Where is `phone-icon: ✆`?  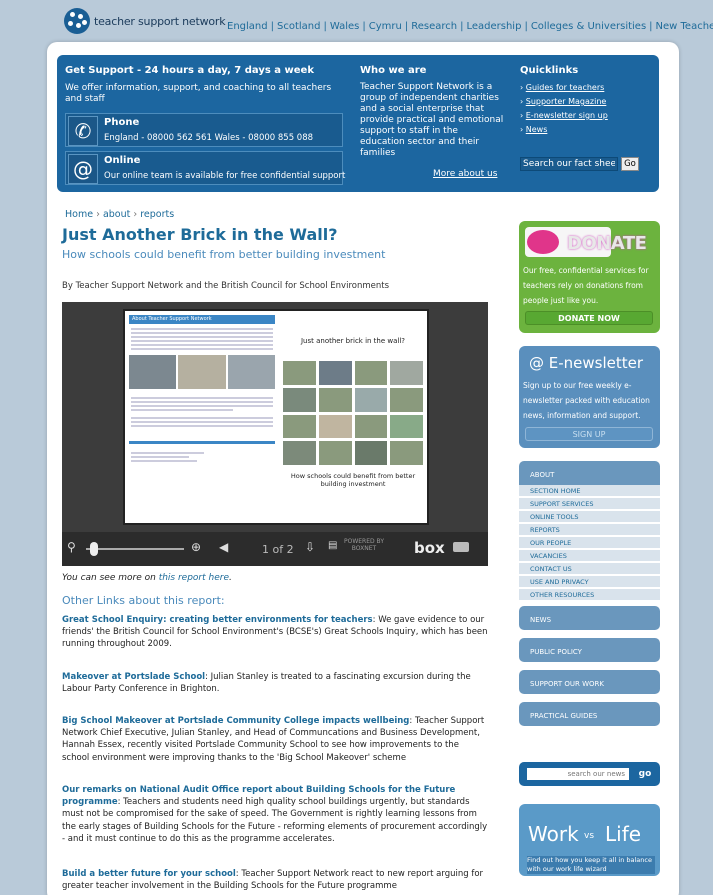 phone-icon: ✆ is located at coordinates (83, 131).